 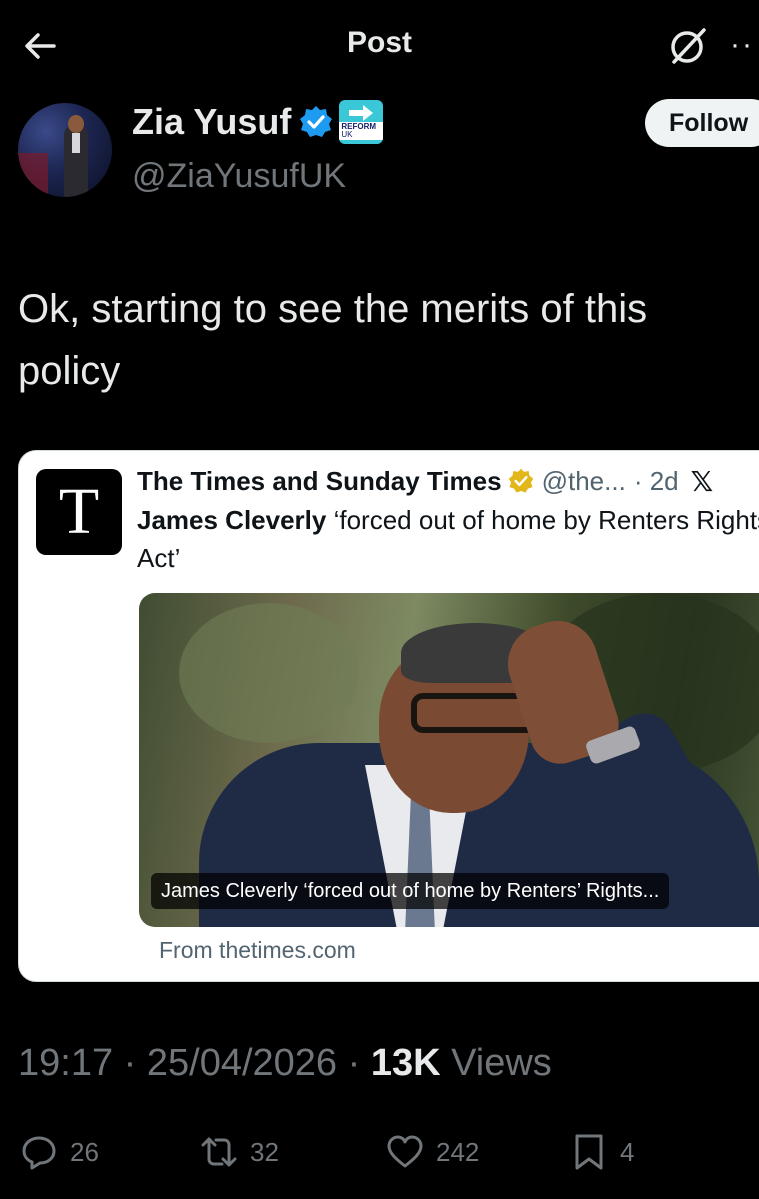 I want to click on reply-count: 26, so click(x=84, y=1151).